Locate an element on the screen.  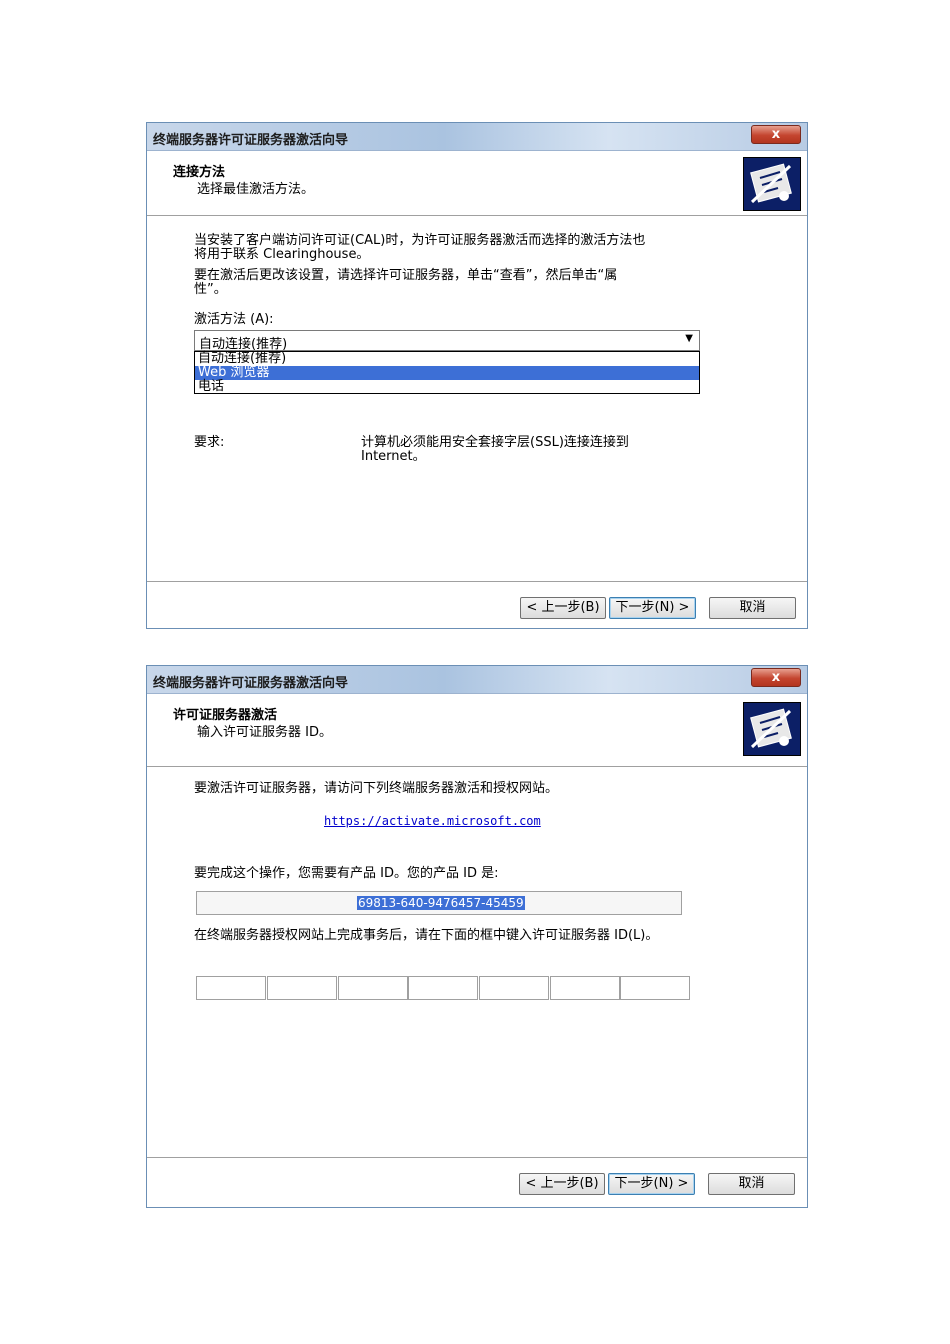
product-id-field: 69813-640-9476457-45459 is located at coordinates (439, 903).